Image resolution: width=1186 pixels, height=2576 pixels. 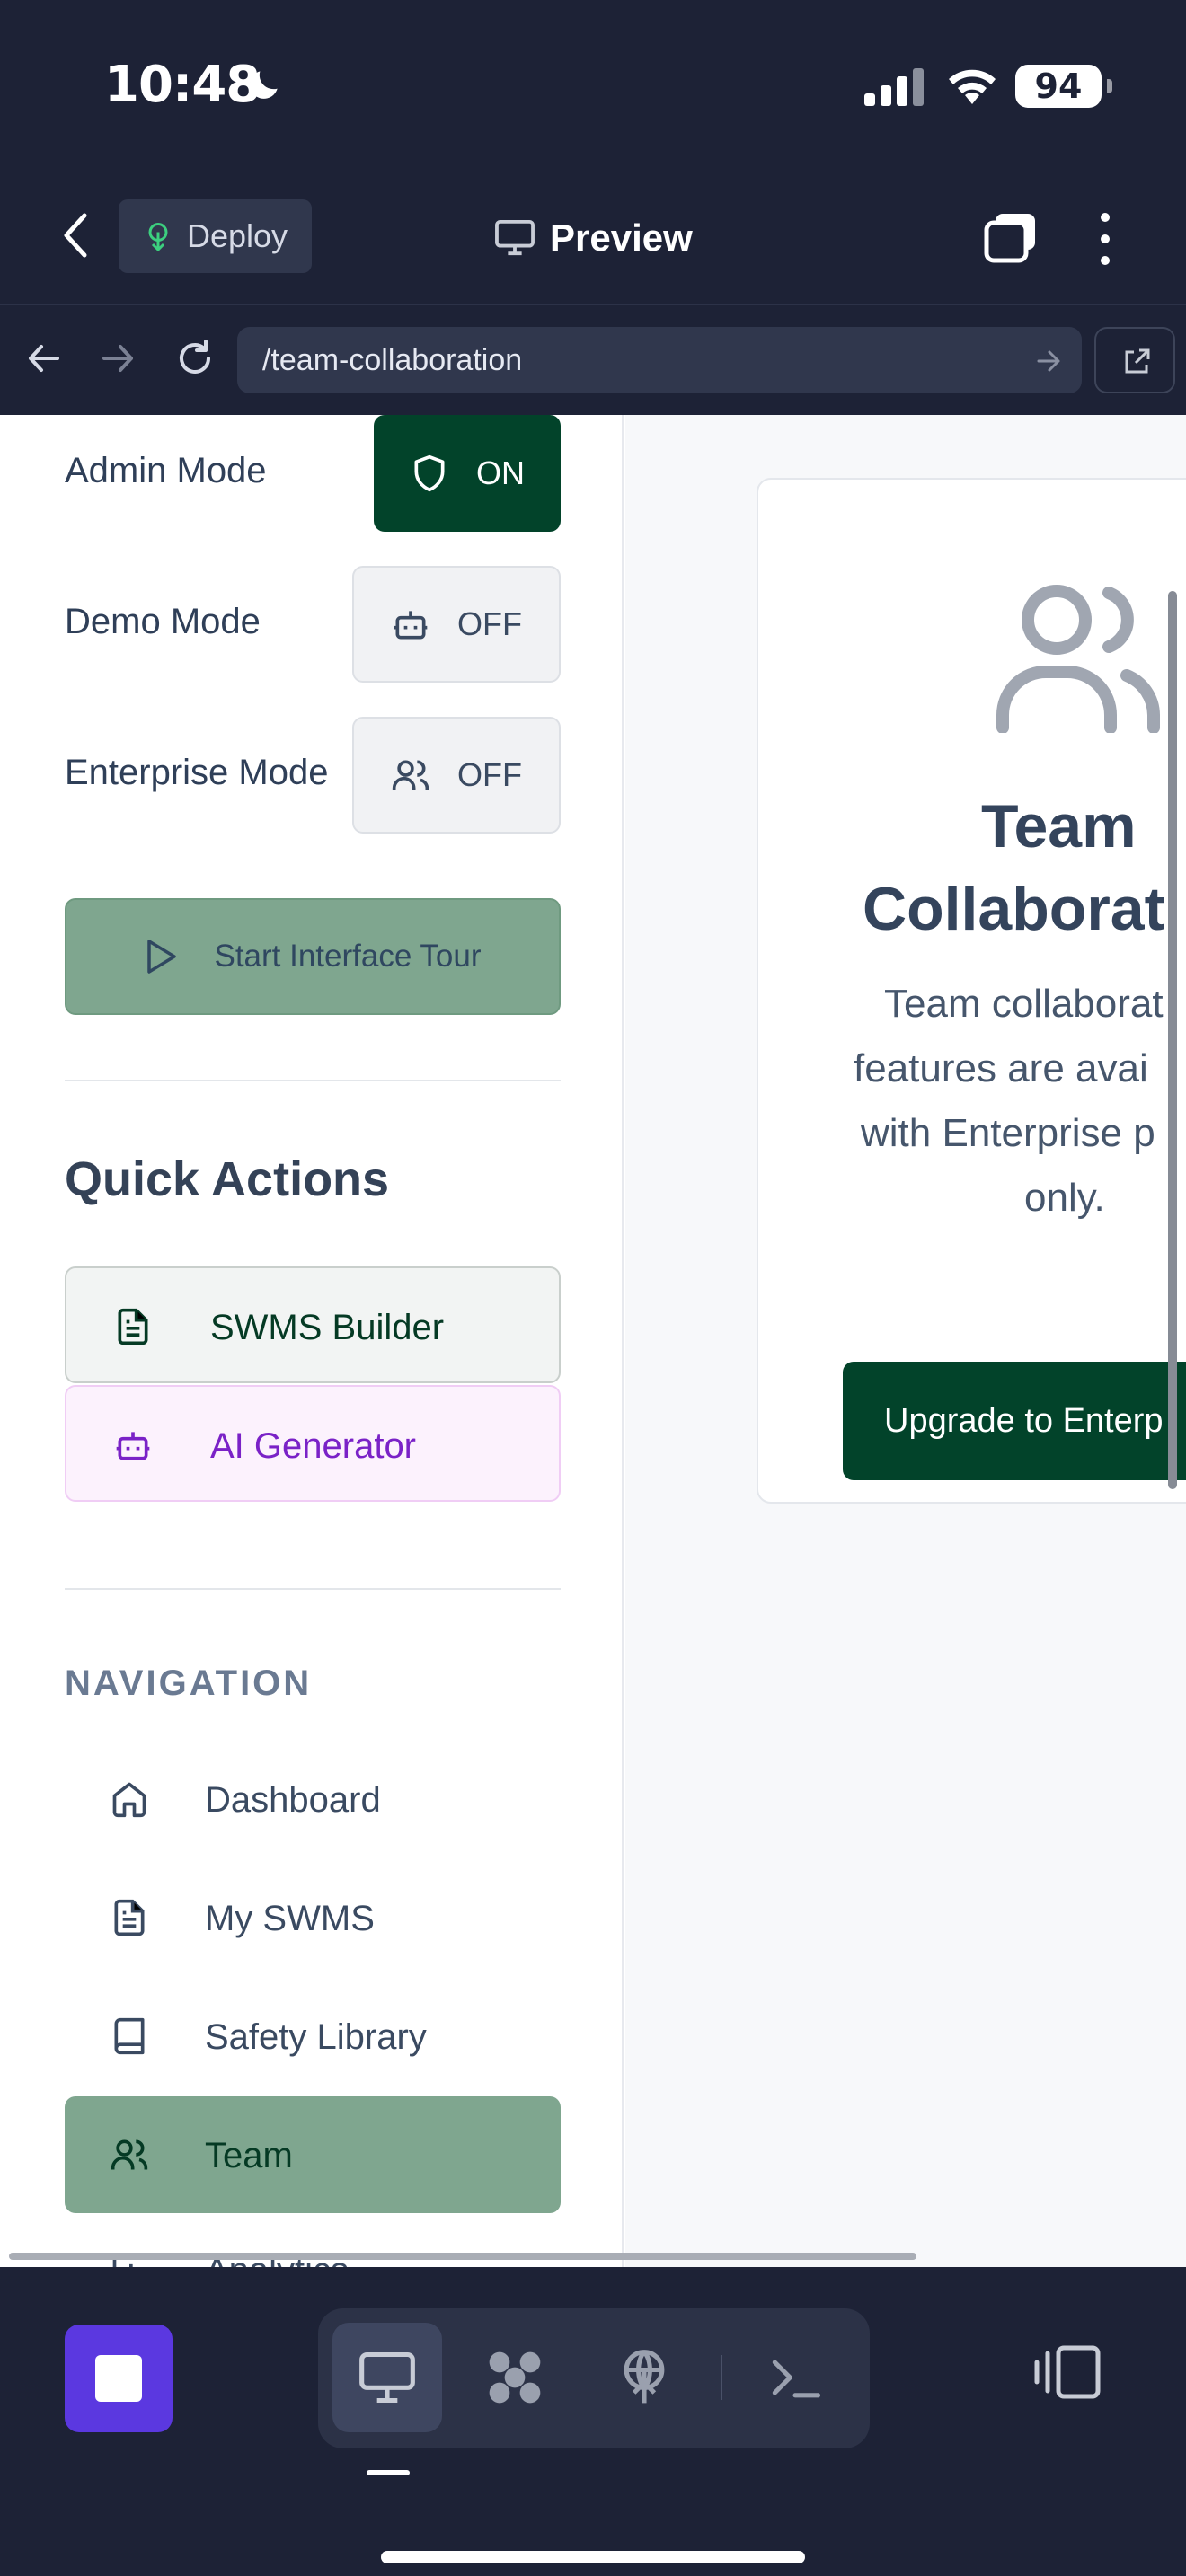 What do you see at coordinates (500, 472) in the screenshot?
I see `admin-mode-state: ON` at bounding box center [500, 472].